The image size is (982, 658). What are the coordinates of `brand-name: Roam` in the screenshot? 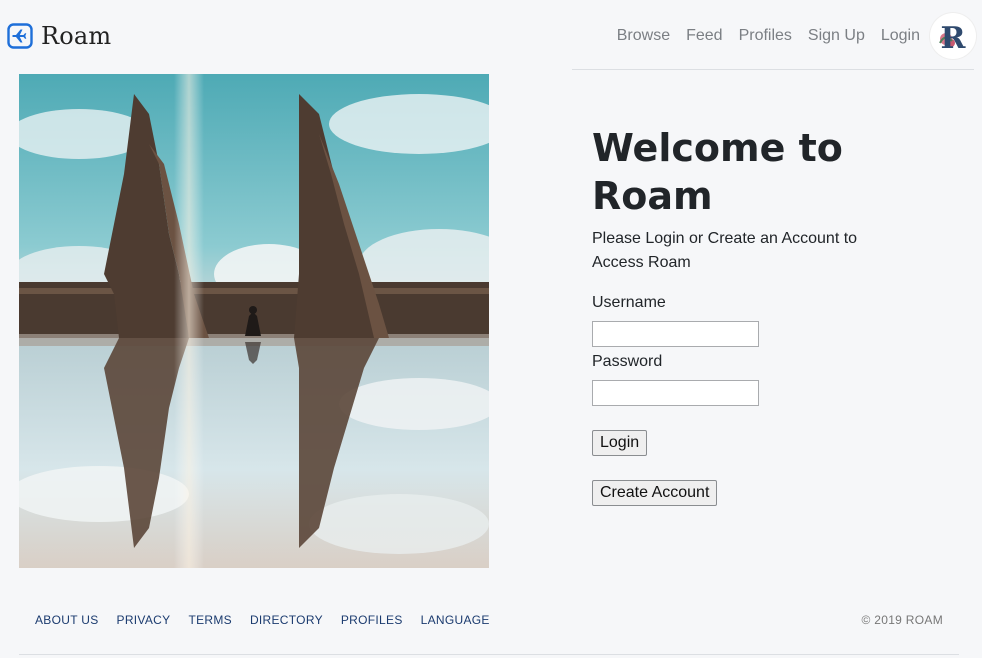 It's located at (76, 36).